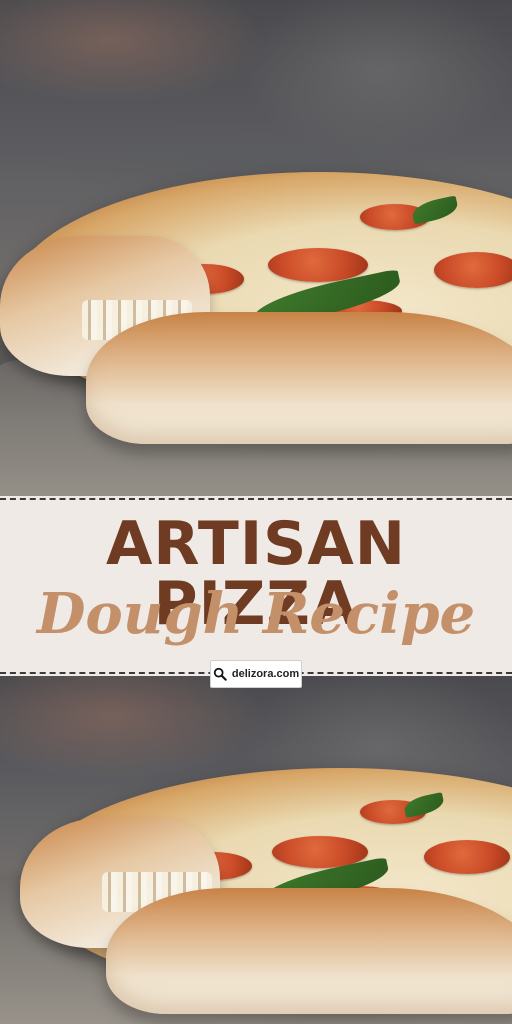  I want to click on magnifier-icon, so click(220, 674).